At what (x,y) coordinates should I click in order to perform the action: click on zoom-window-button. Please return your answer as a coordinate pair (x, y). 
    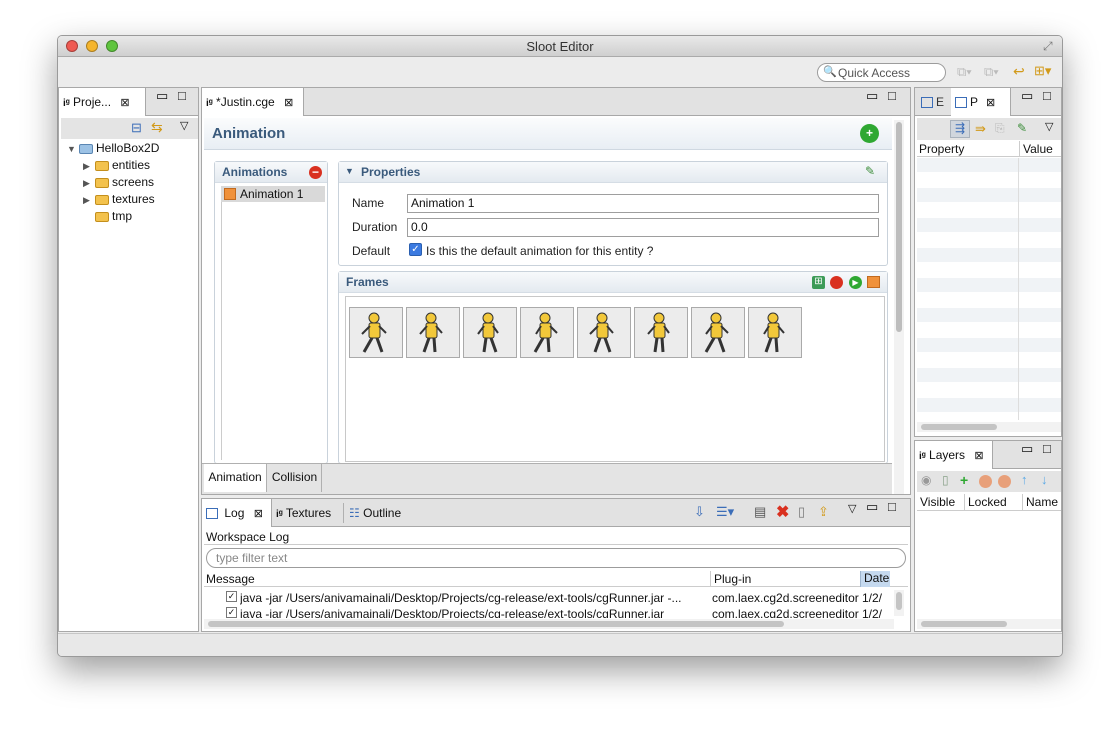
    Looking at the image, I should click on (112, 46).